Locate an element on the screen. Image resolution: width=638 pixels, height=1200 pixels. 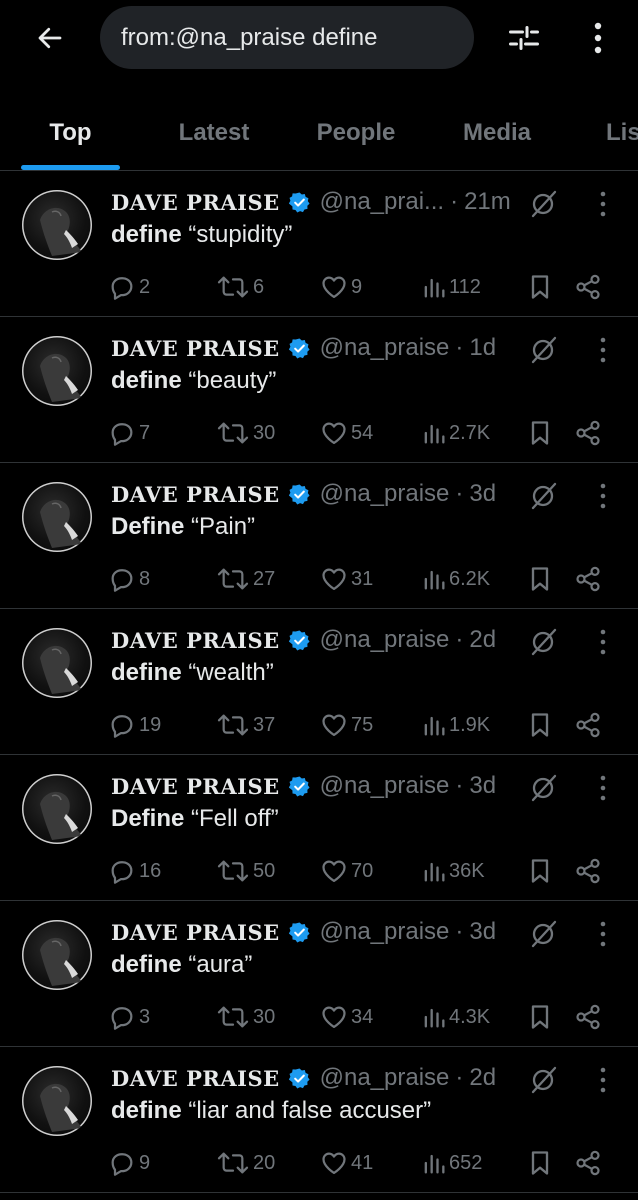
views-button: 652 is located at coordinates (452, 1163).